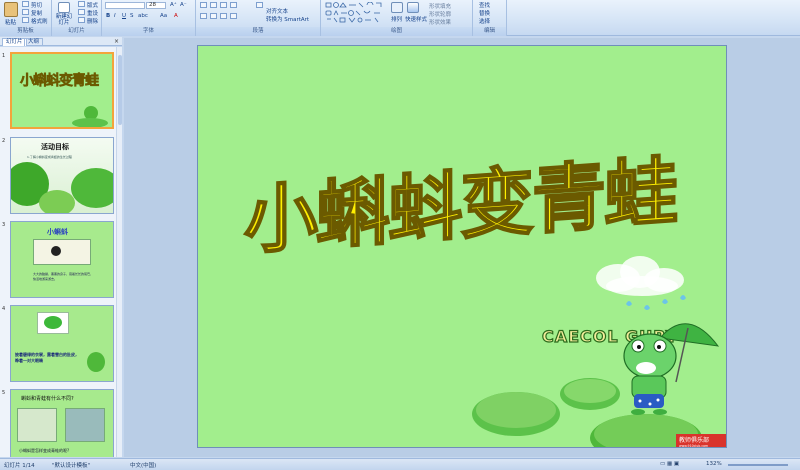 The width and height of the screenshot is (800, 470). I want to click on thumbnail-title: 小蝌蚪变青蛙, so click(60, 81).